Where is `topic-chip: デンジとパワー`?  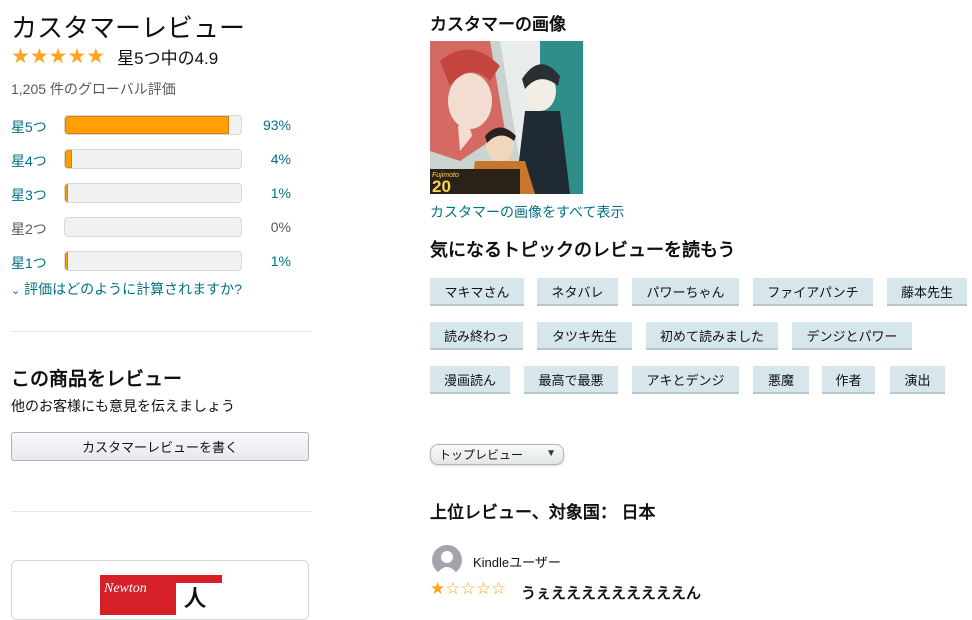
topic-chip: デンジとパワー is located at coordinates (852, 336).